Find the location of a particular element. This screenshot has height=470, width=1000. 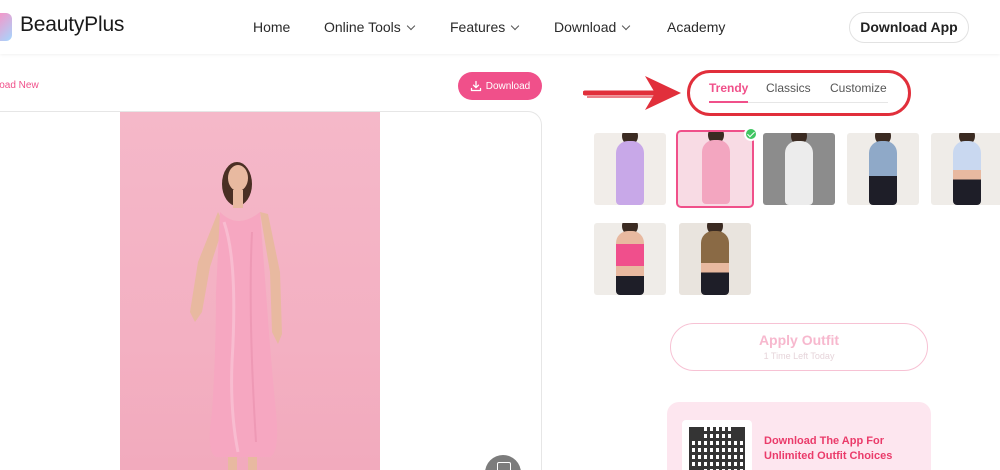

nav-download: Download is located at coordinates (592, 27).